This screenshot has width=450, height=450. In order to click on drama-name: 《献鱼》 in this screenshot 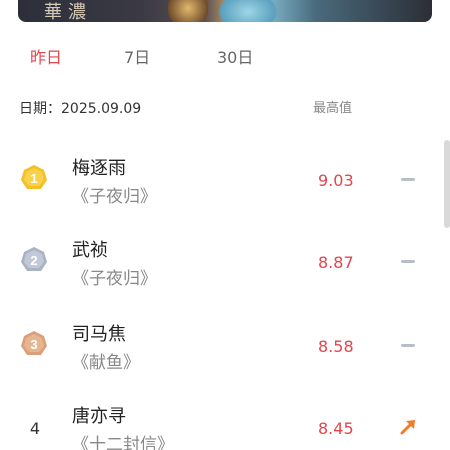, I will do `click(106, 363)`.